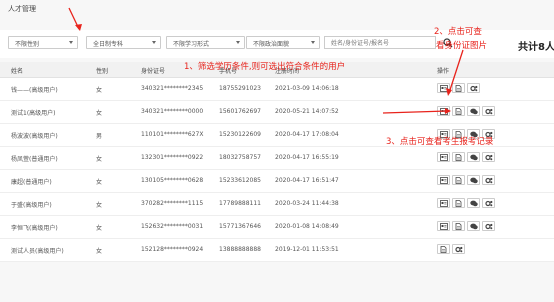 Image resolution: width=554 pixels, height=302 pixels. What do you see at coordinates (307, 88) in the screenshot?
I see `cell-time: 2021-03-09 14:06:18` at bounding box center [307, 88].